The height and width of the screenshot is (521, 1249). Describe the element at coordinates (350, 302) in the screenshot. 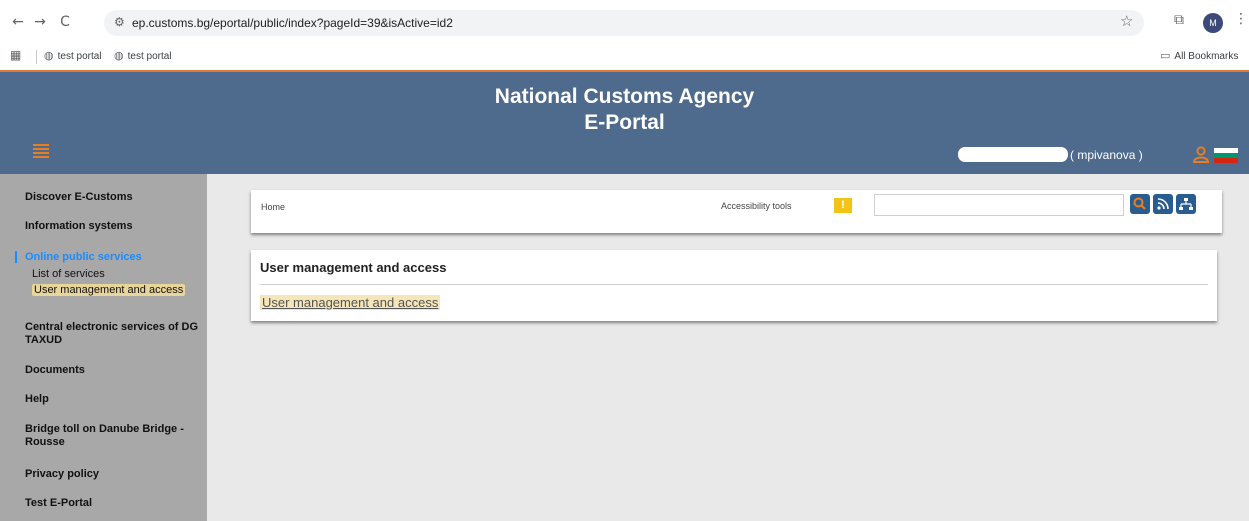

I see `user-management-link: User management and access` at that location.